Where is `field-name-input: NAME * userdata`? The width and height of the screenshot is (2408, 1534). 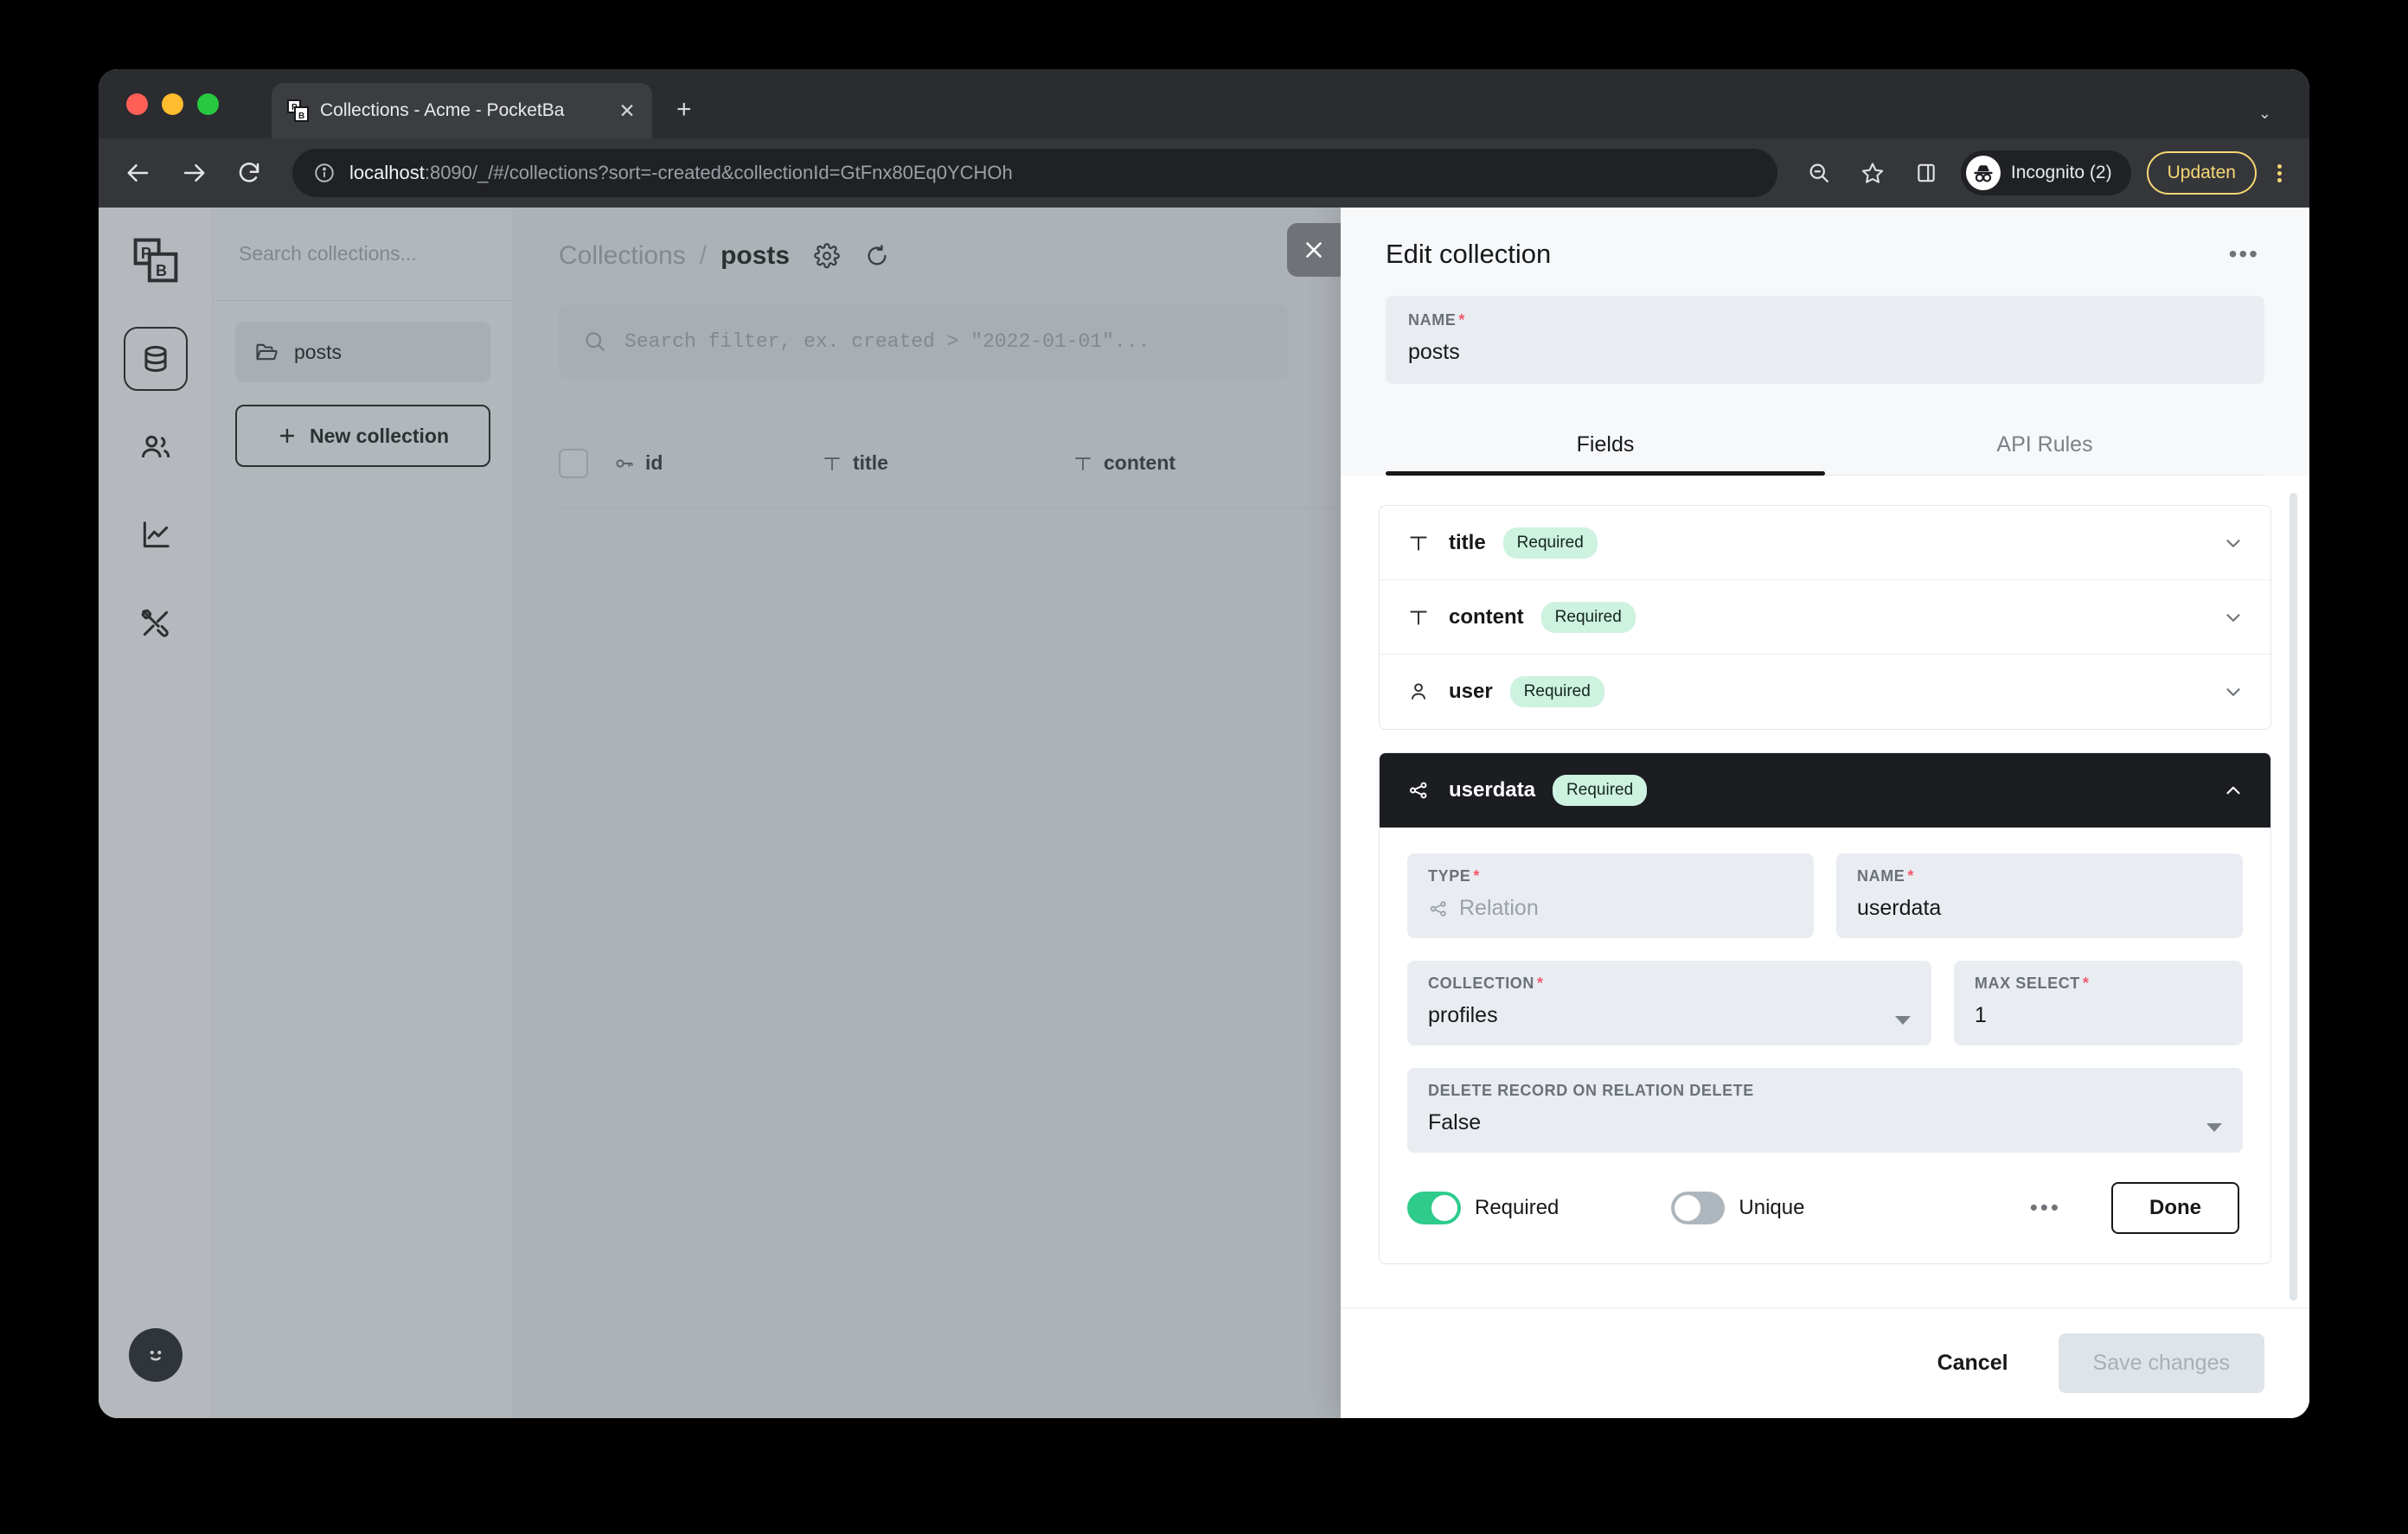
field-name-input: NAME * userdata is located at coordinates (2039, 895).